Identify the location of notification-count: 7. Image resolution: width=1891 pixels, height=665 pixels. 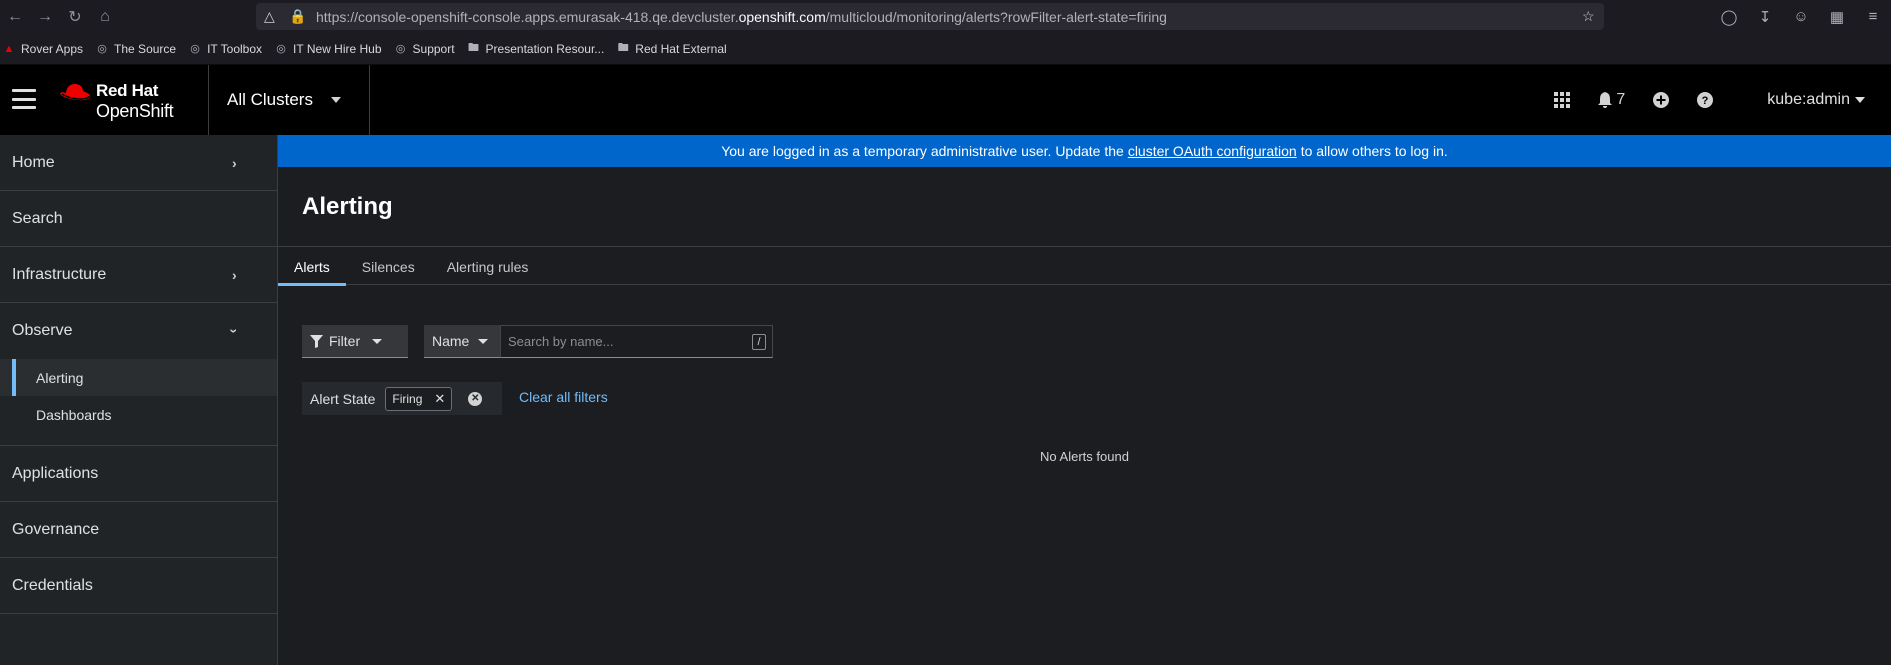
(1621, 99).